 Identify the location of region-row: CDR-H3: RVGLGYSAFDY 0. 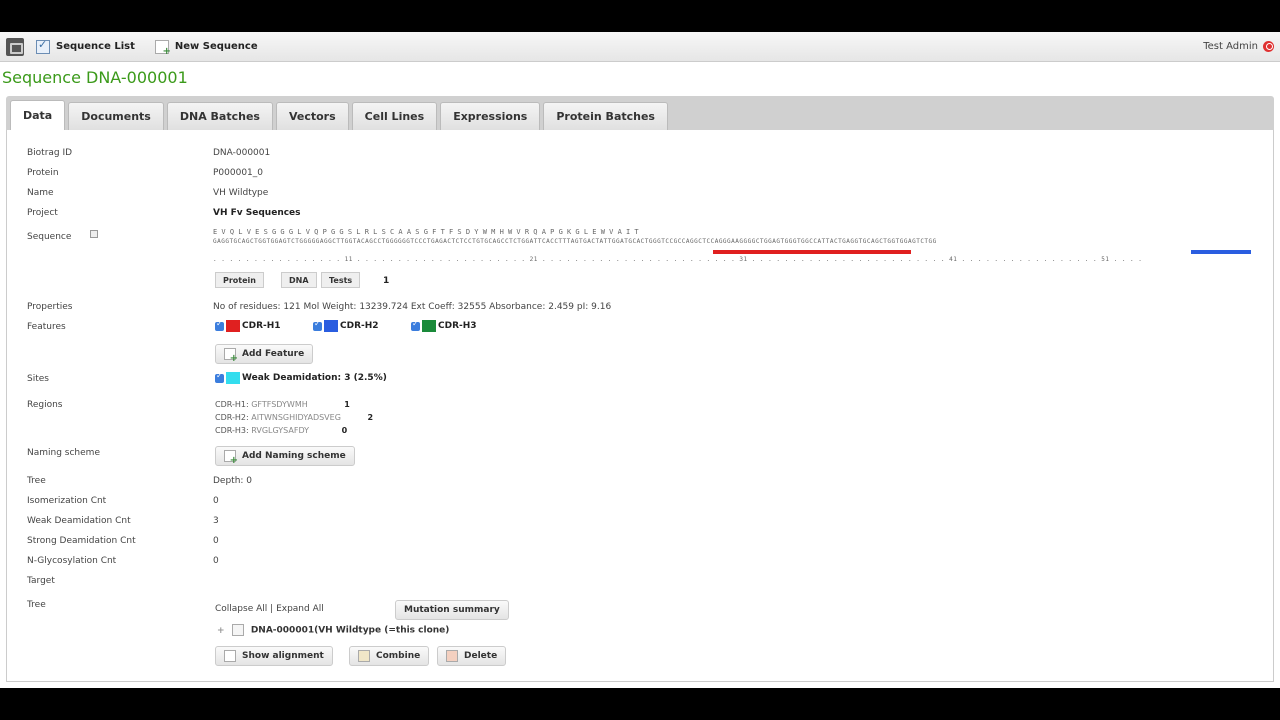
(294, 430).